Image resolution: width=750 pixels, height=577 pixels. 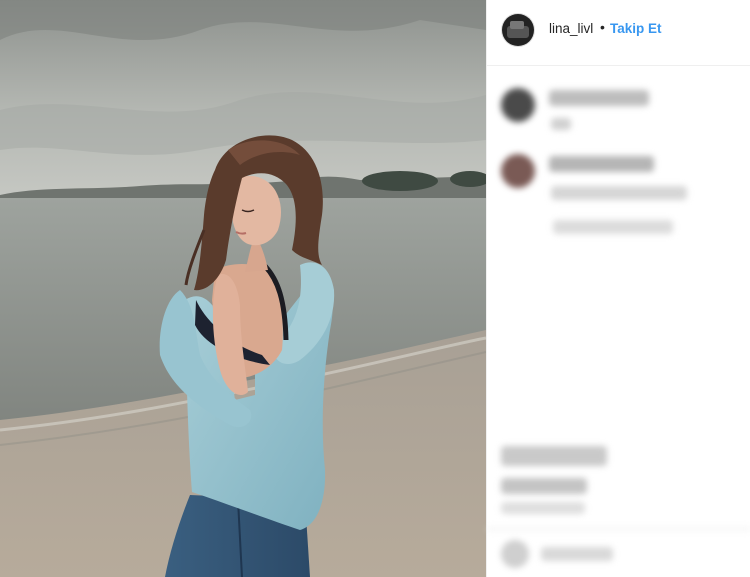 What do you see at coordinates (544, 486) in the screenshot?
I see `likes-count-blurred` at bounding box center [544, 486].